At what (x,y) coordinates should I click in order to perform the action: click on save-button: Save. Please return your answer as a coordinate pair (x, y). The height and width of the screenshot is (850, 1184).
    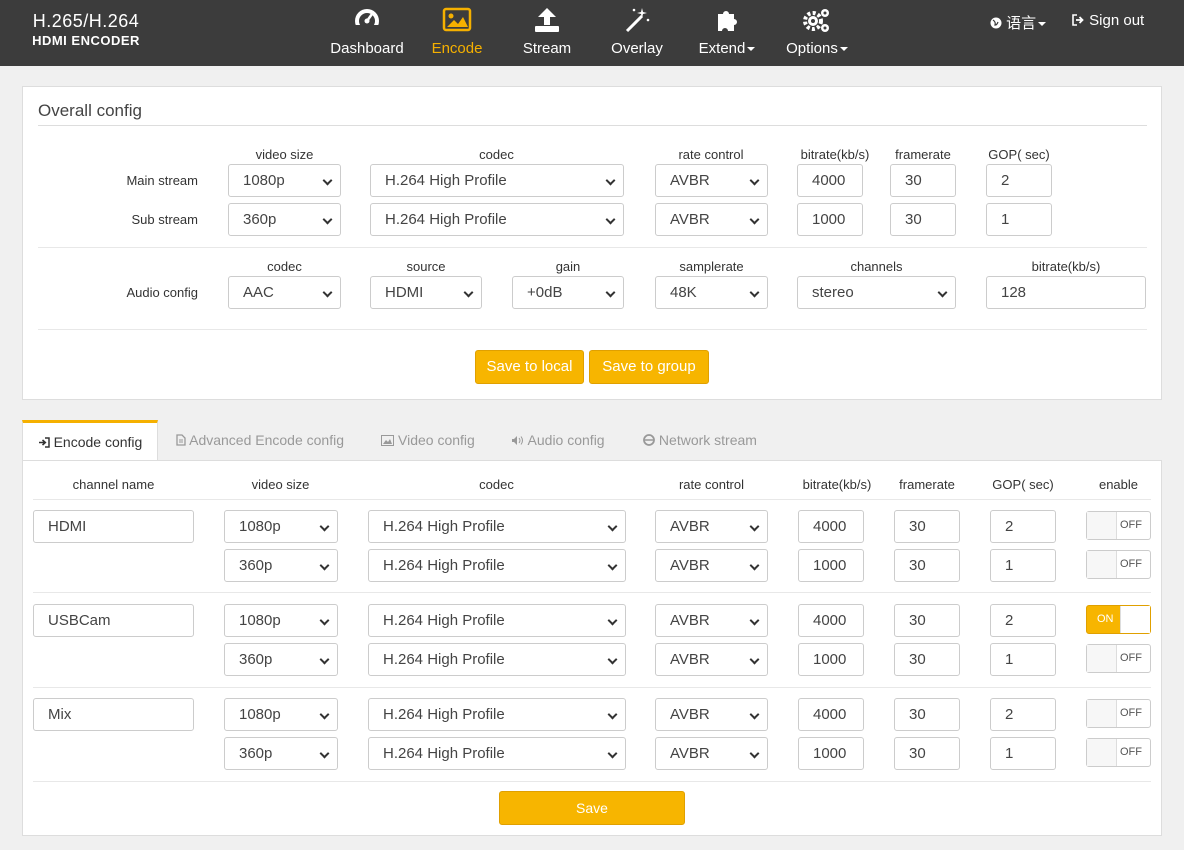
    Looking at the image, I should click on (592, 808).